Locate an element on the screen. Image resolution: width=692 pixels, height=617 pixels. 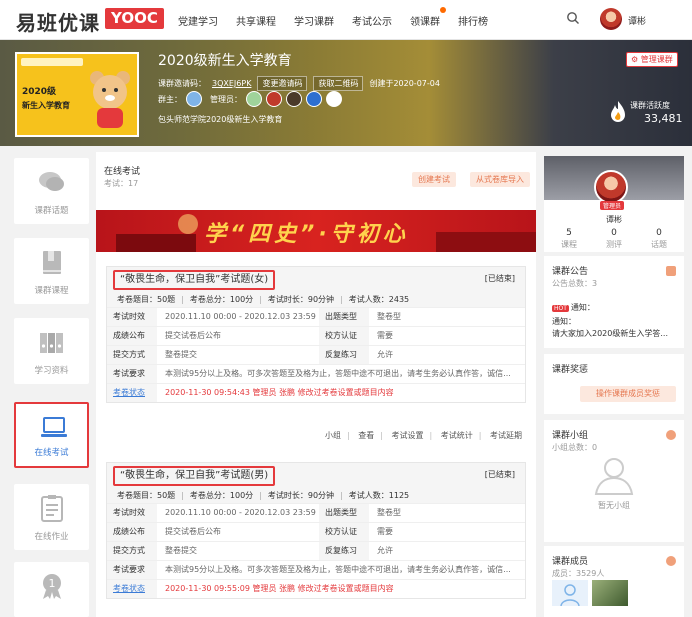
logo-text: 易班优课 is located at coordinates (58, 21).